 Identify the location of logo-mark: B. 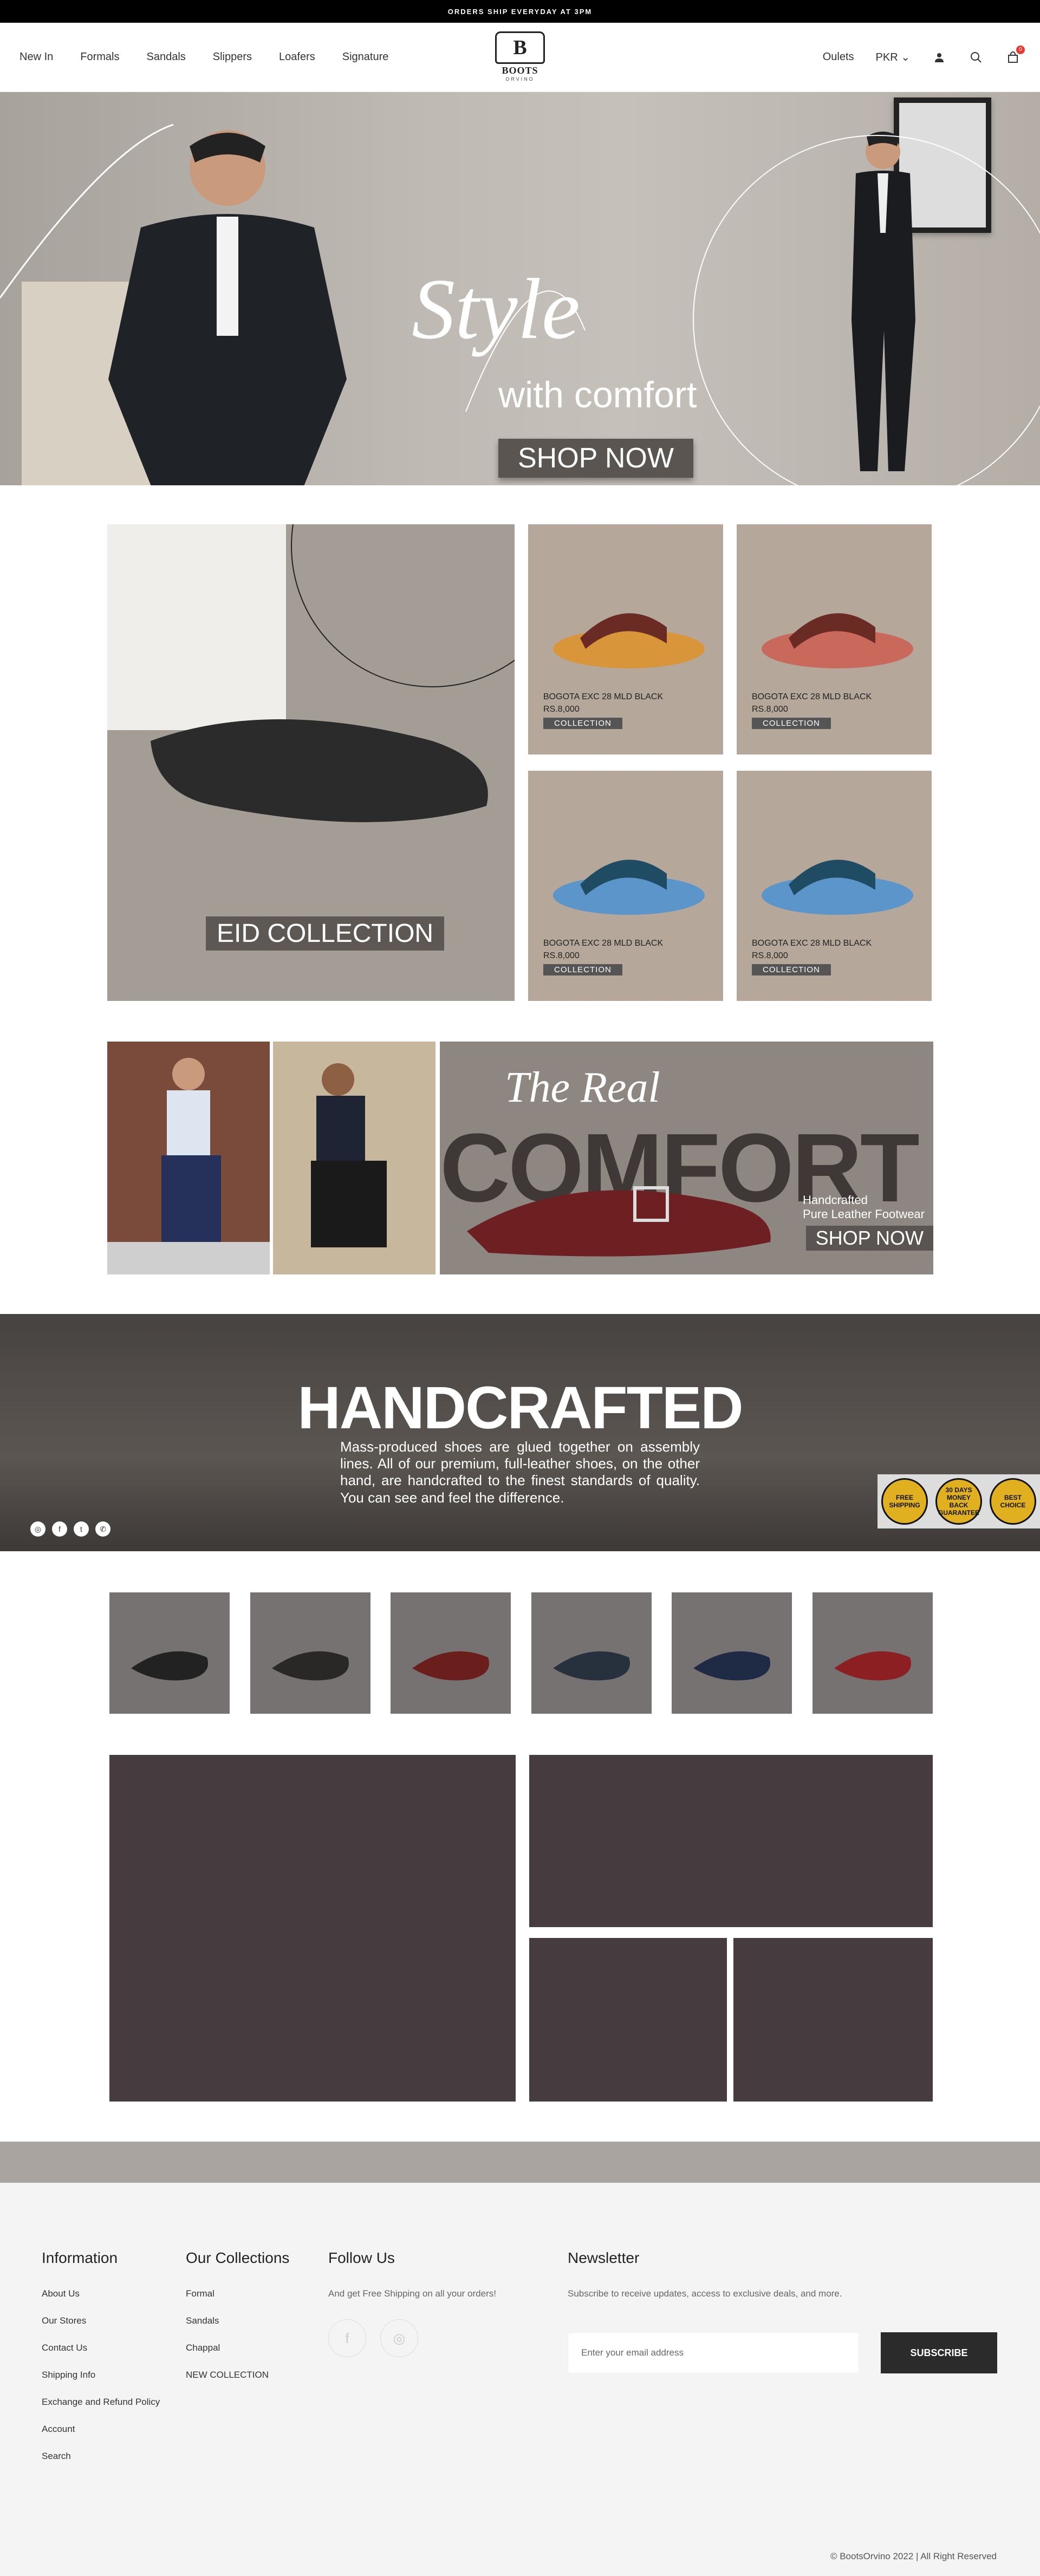
(520, 47).